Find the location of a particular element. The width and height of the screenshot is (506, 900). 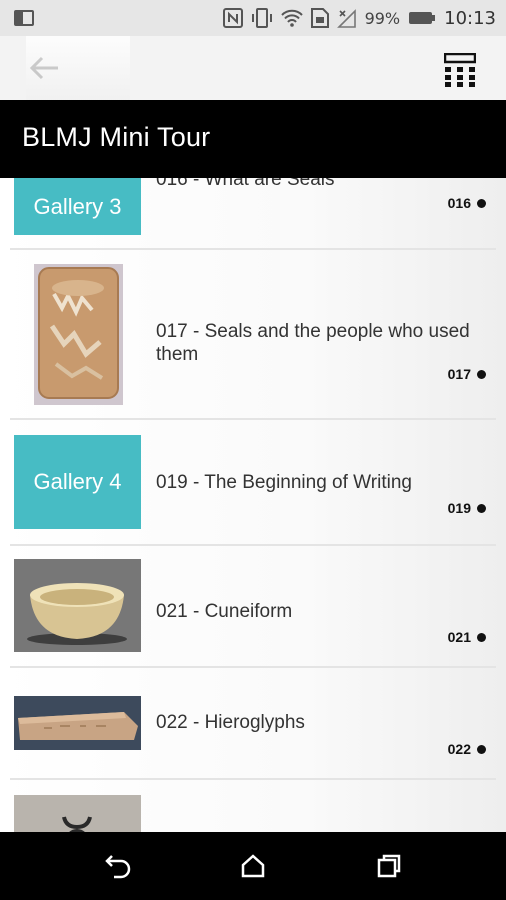

list-item: 021 - Cuneiform 021 is located at coordinates (253, 607).